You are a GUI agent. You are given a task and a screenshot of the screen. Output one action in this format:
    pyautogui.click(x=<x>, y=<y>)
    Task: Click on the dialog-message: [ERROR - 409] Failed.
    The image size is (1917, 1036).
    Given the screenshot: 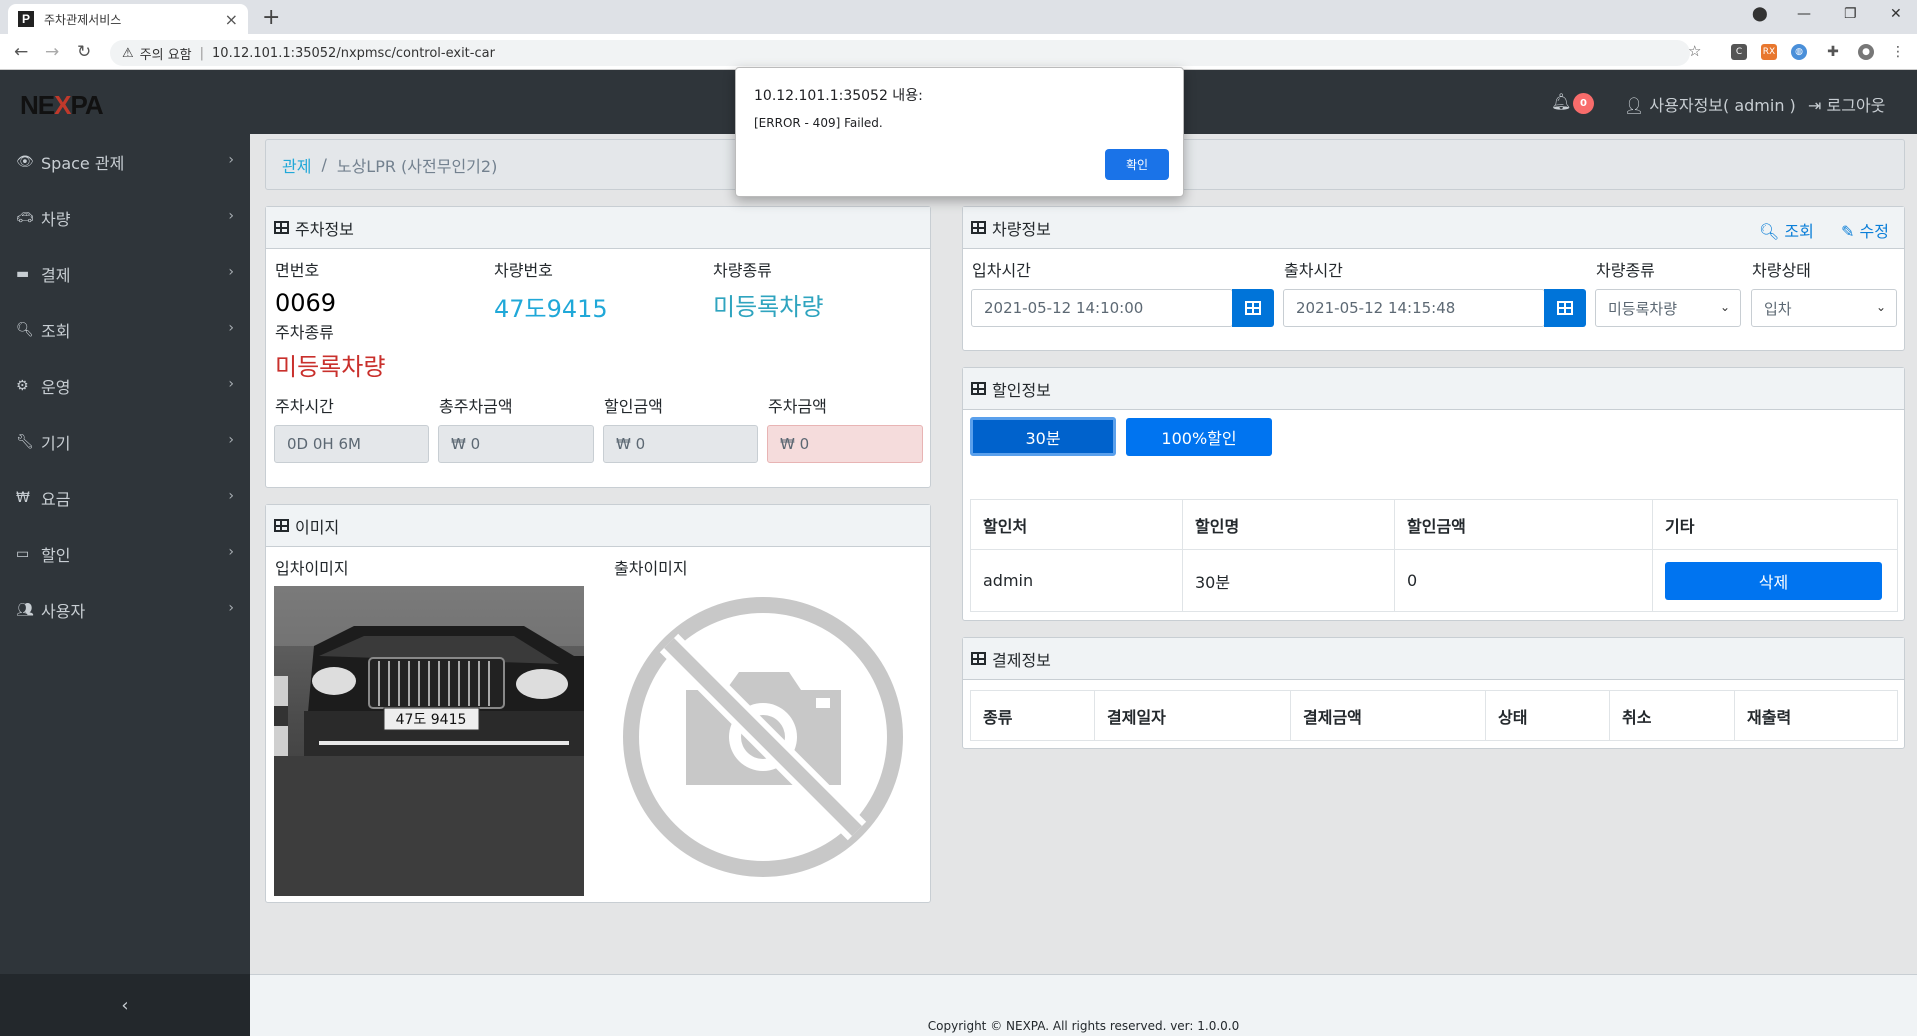 What is the action you would take?
    pyautogui.click(x=818, y=123)
    